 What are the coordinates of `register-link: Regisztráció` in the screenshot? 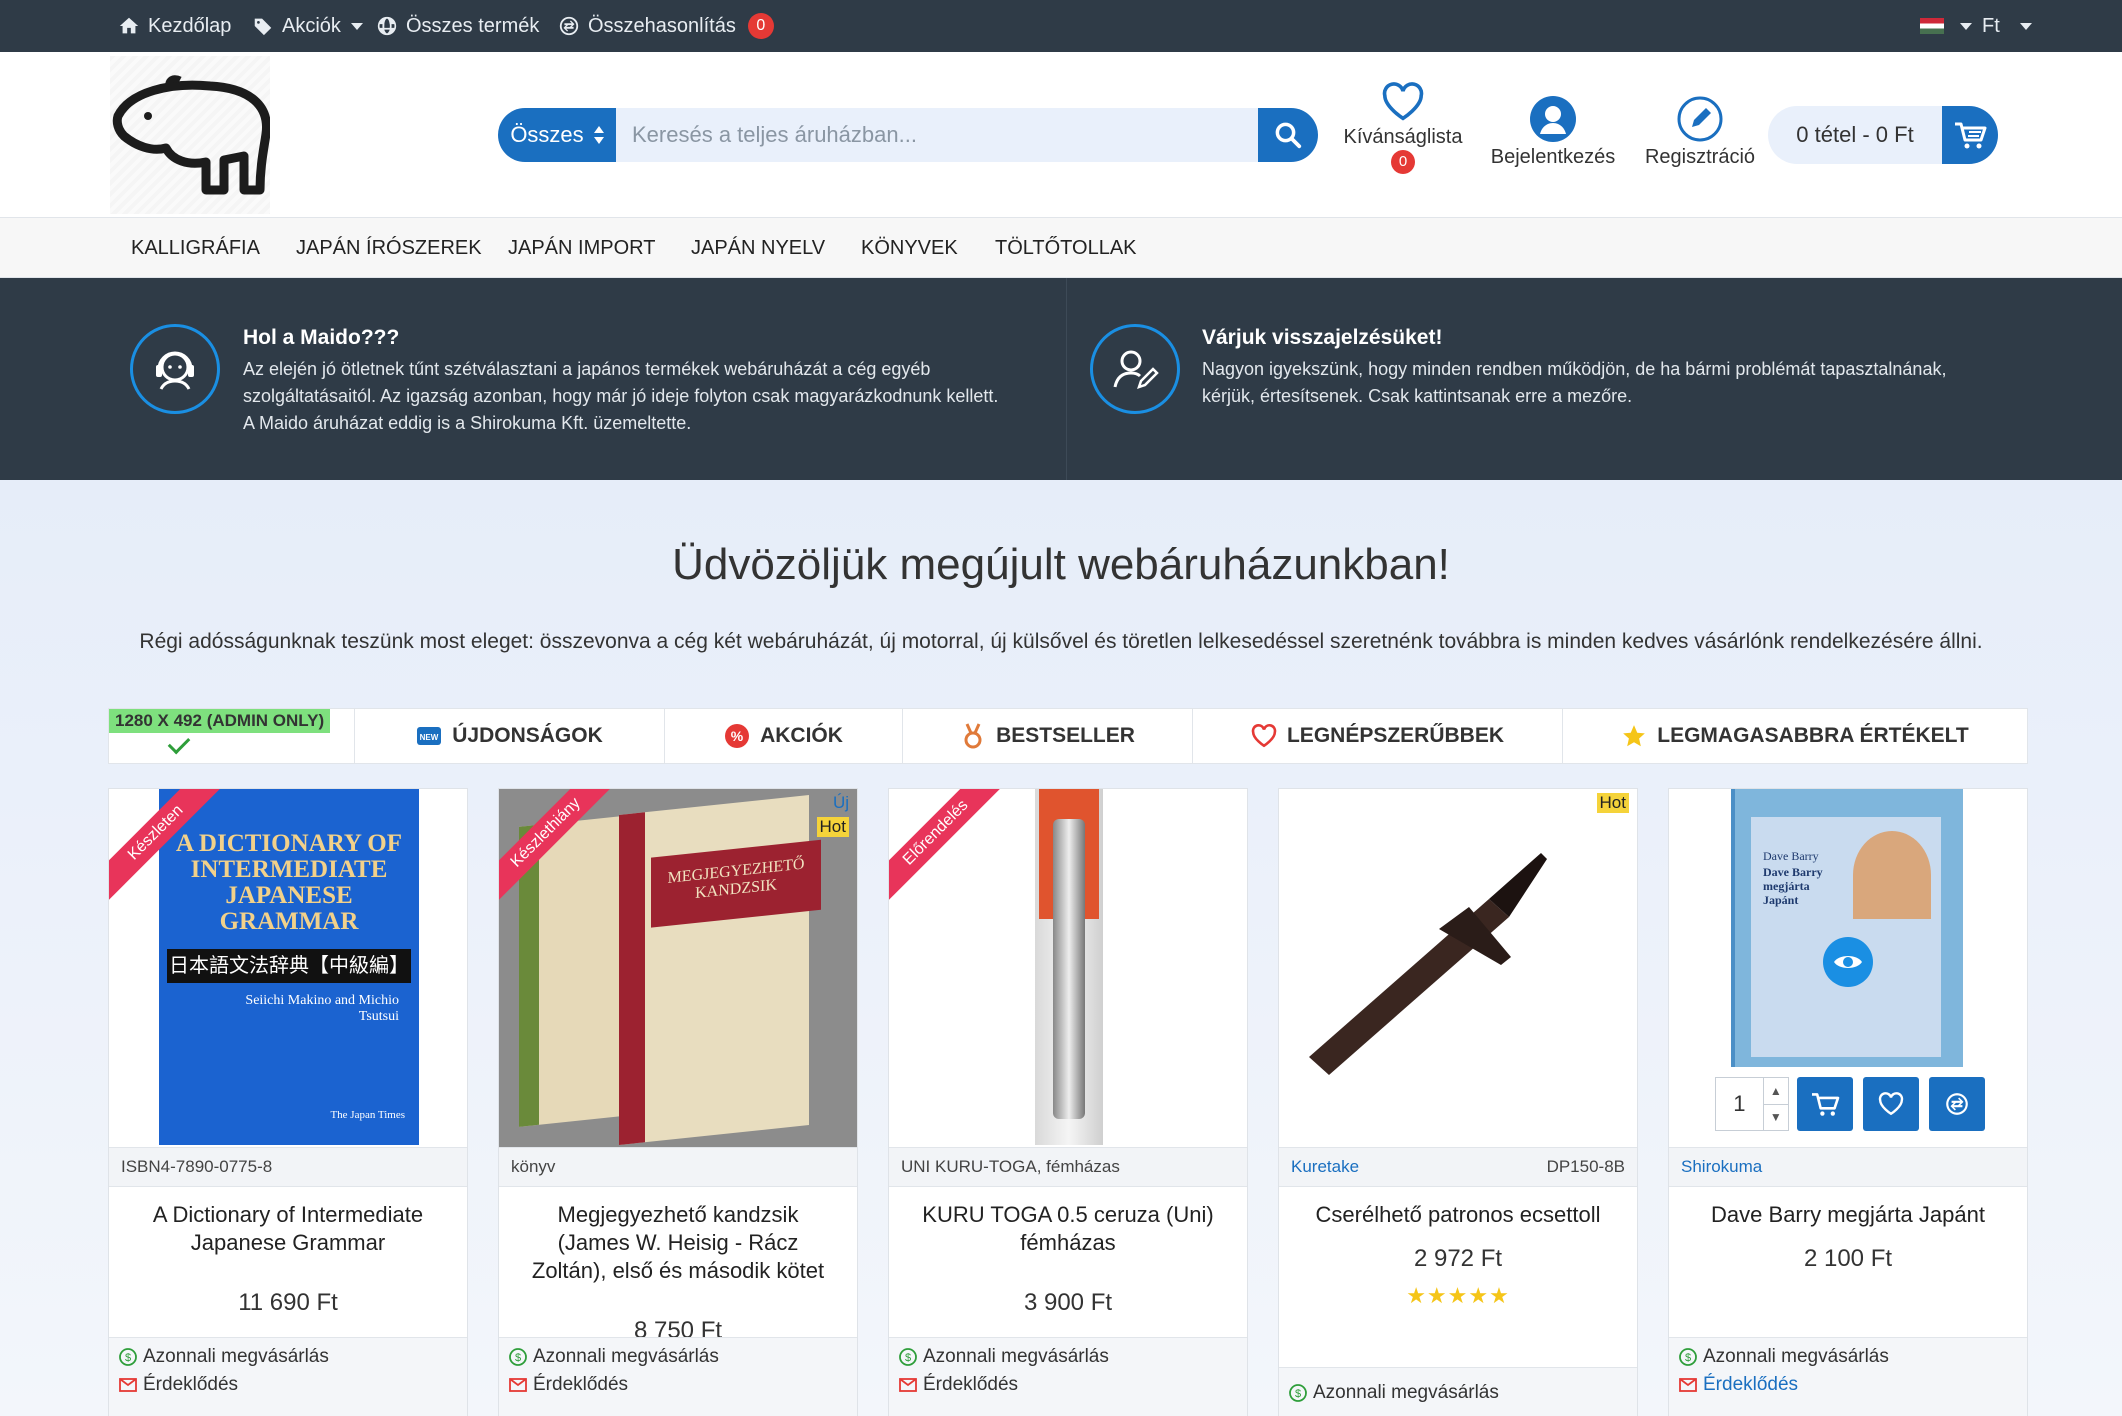 It's located at (1700, 132).